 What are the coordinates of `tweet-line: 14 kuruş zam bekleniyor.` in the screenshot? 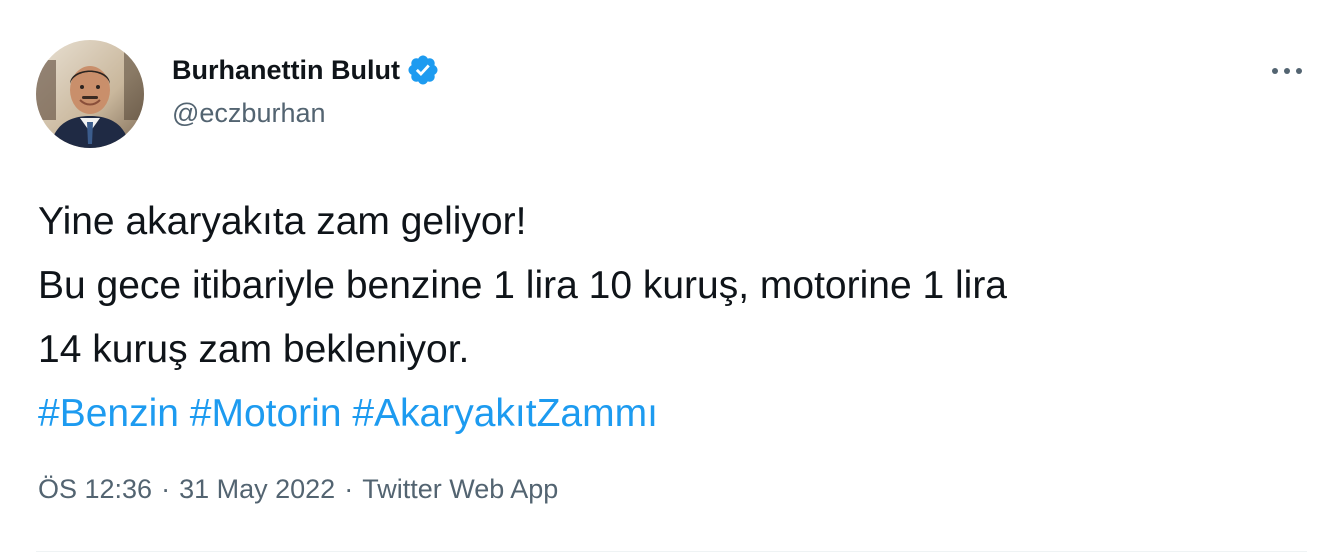 It's located at (254, 349).